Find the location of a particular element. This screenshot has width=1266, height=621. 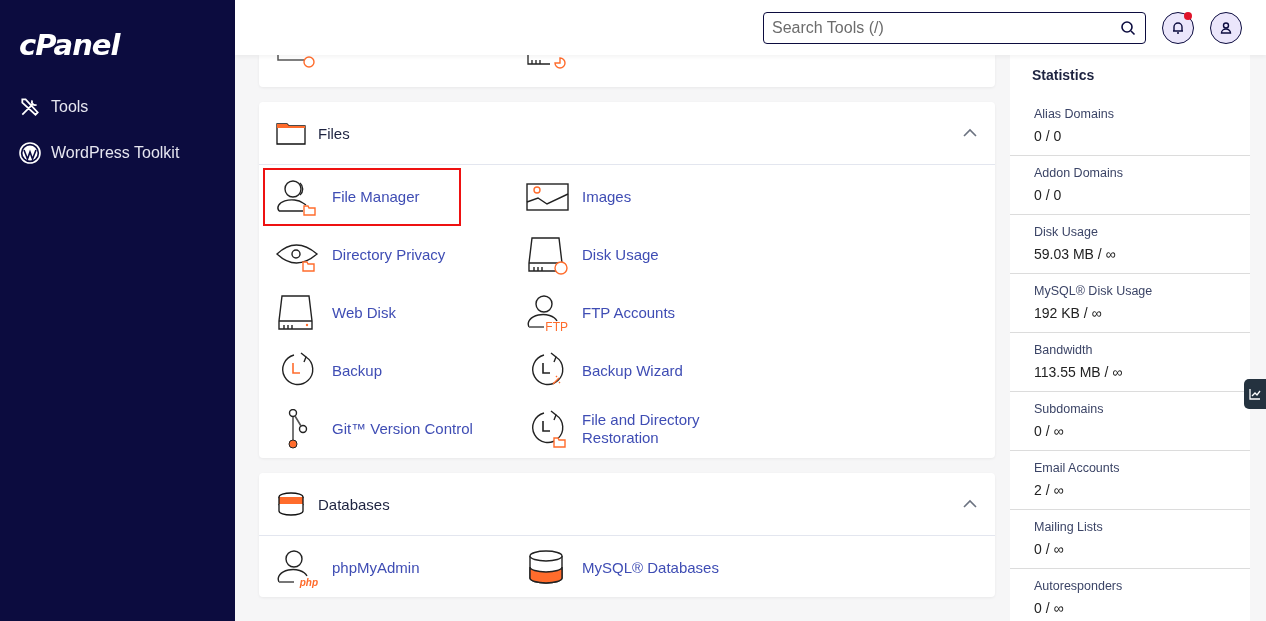

nav-item: WordPress Toolkit is located at coordinates (99, 153).